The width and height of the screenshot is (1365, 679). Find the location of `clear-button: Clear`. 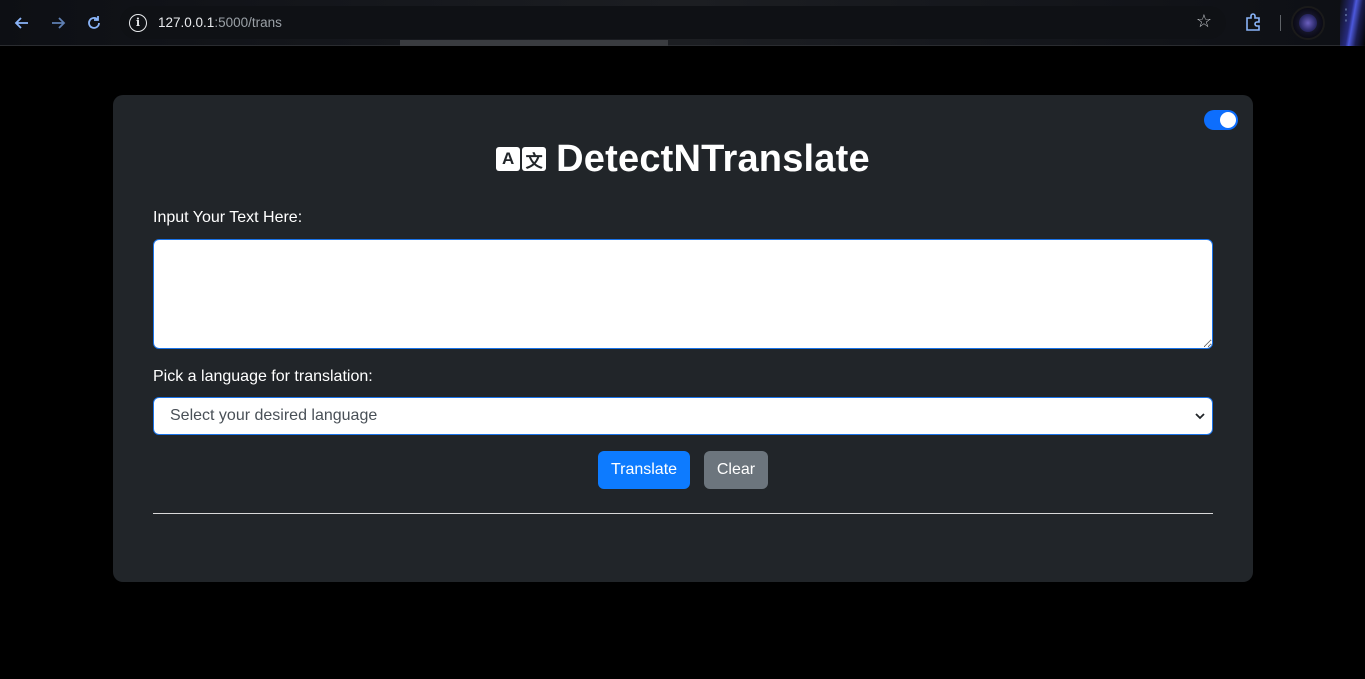

clear-button: Clear is located at coordinates (736, 470).